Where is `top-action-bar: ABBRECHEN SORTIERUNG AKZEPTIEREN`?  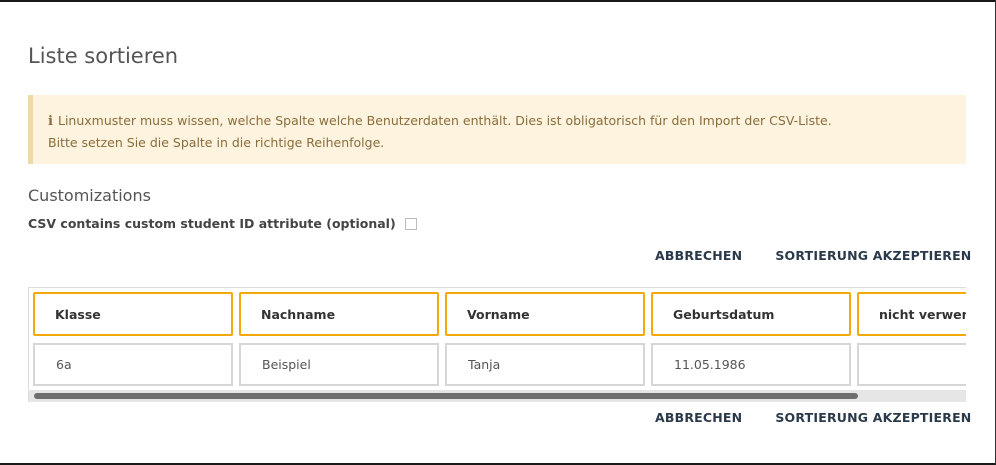
top-action-bar: ABBRECHEN SORTIERUNG AKZEPTIEREN is located at coordinates (813, 255).